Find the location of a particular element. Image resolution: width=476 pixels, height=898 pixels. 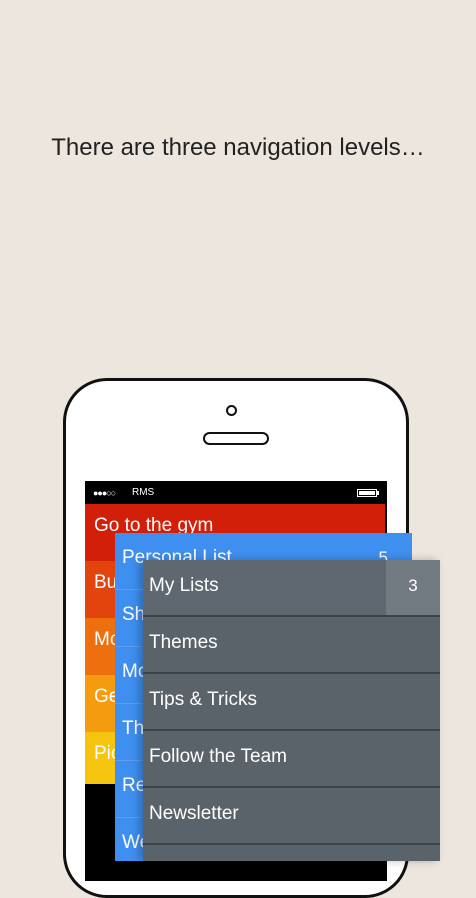

signal-icon: ●●●○○ is located at coordinates (104, 493).